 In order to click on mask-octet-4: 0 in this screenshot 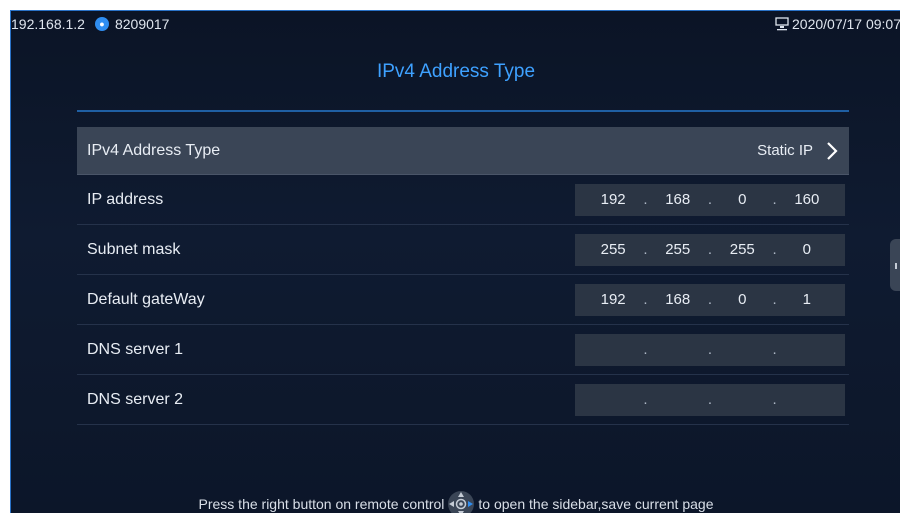, I will do `click(807, 249)`.